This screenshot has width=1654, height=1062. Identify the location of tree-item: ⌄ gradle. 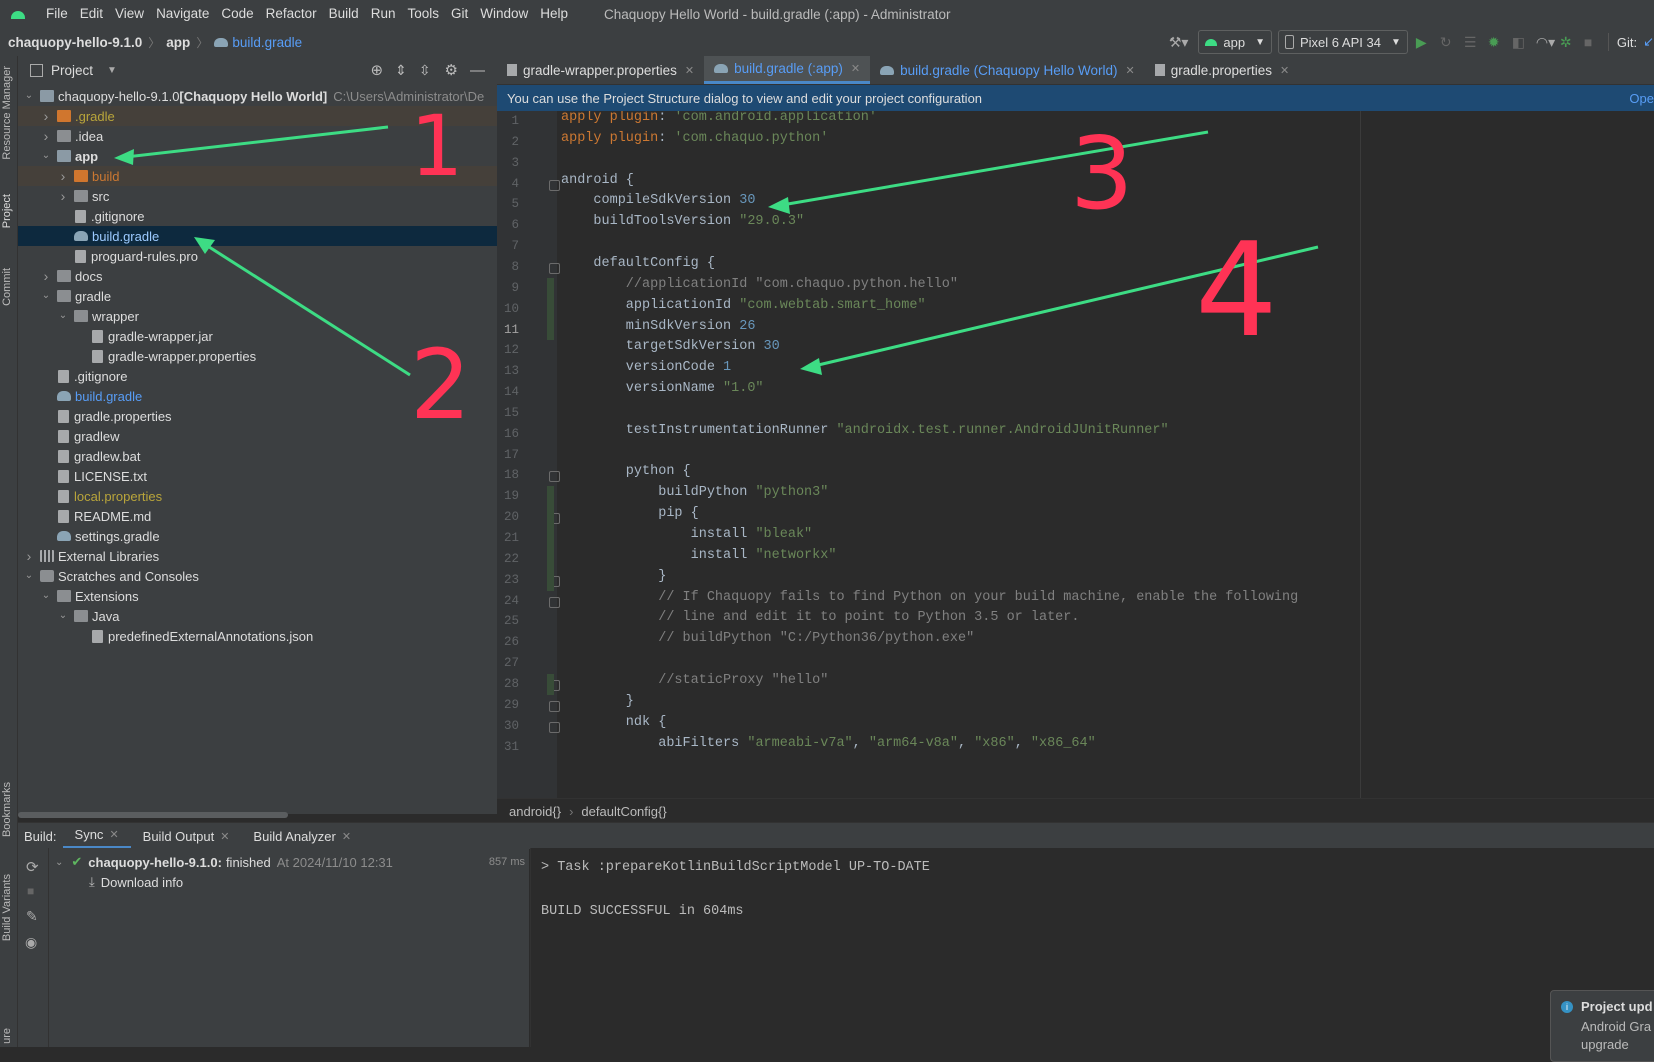
(257, 296).